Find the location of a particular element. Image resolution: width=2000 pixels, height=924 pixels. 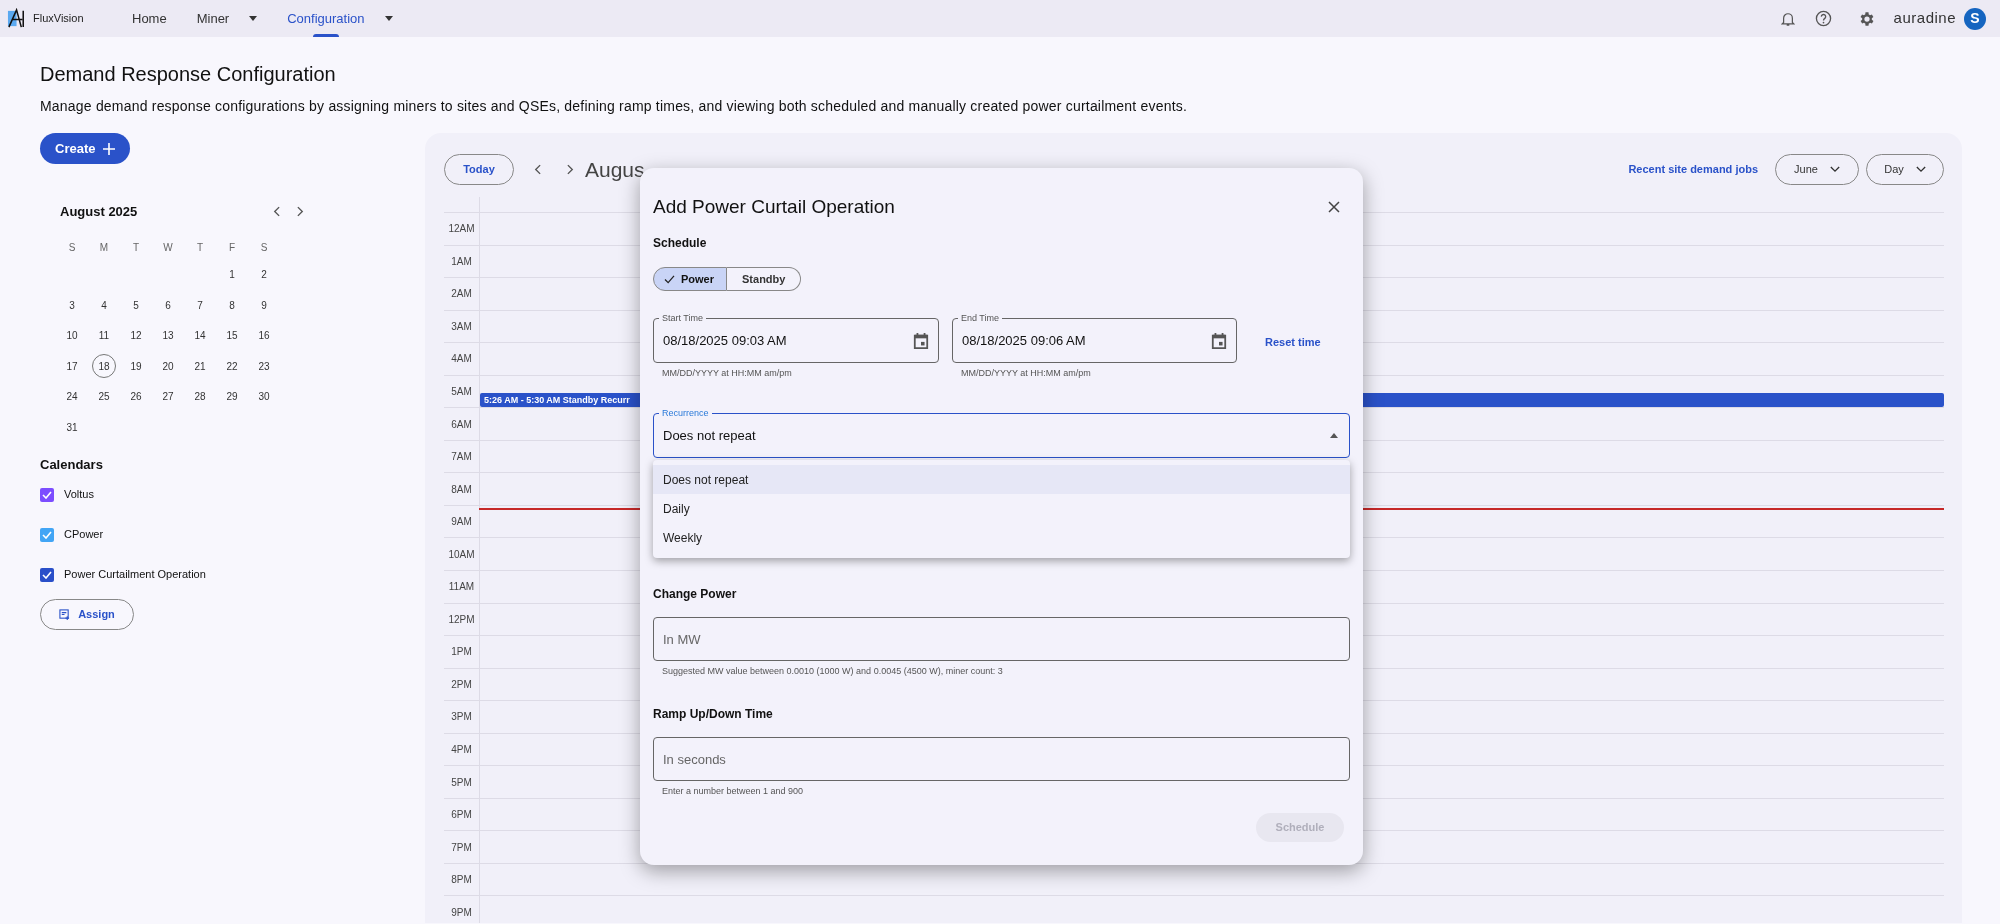

hour-label: 12PM is located at coordinates (461, 619).